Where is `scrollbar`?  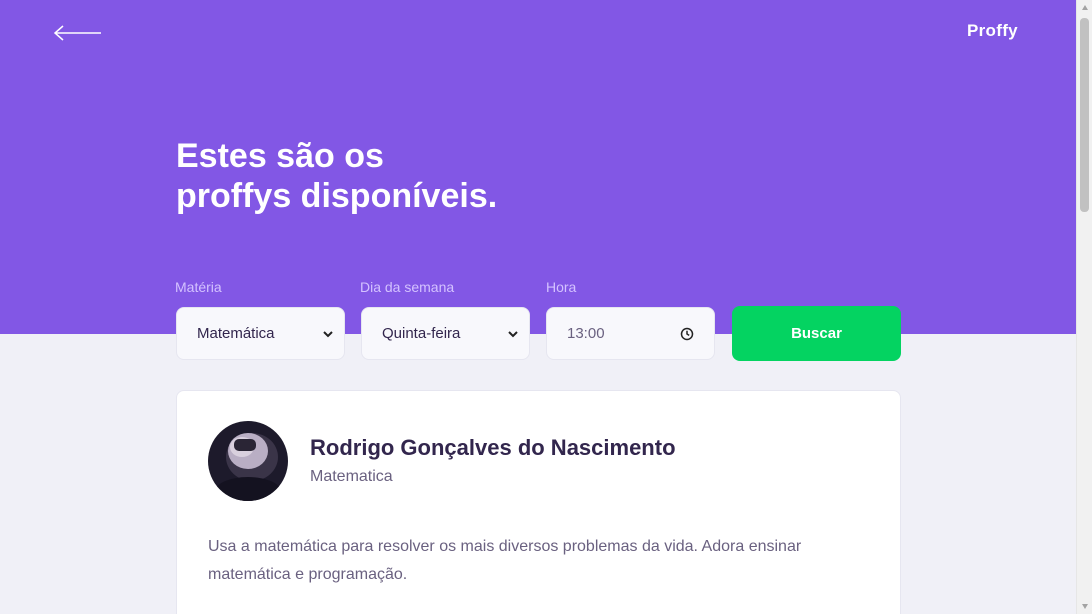 scrollbar is located at coordinates (1084, 307).